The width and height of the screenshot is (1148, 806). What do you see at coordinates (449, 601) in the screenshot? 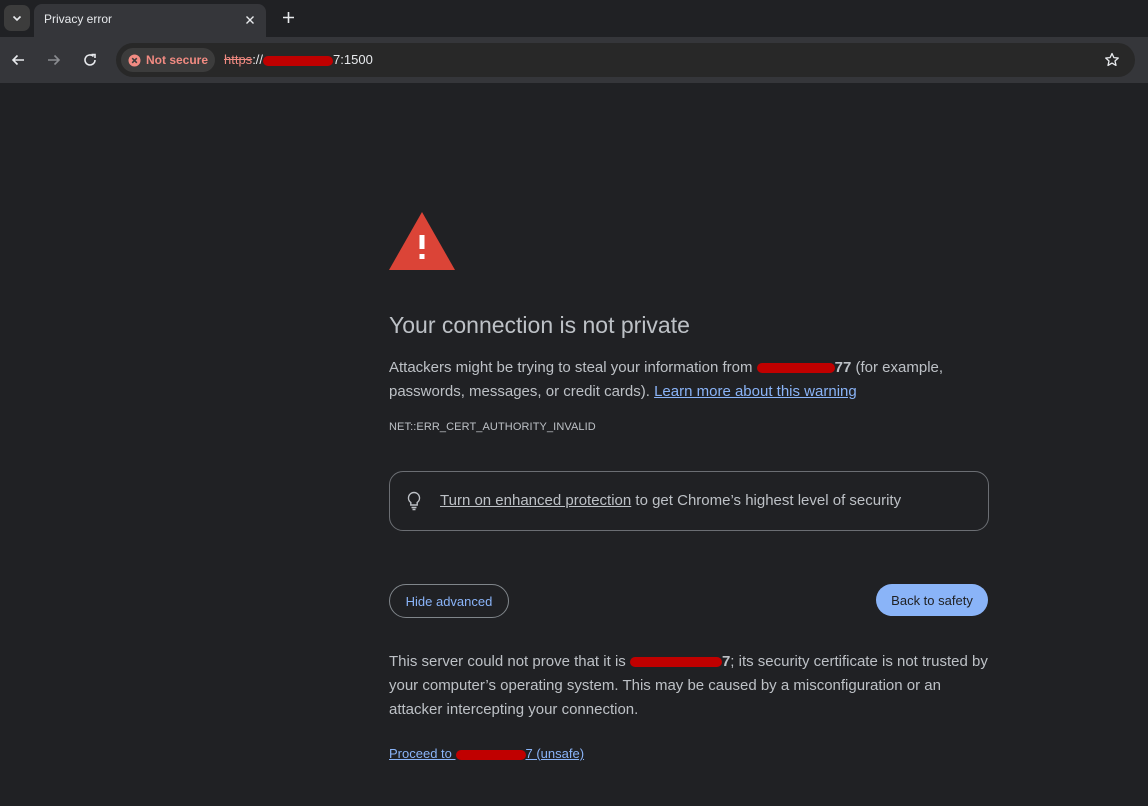
I see `hide-advanced-button: Hide advanced` at bounding box center [449, 601].